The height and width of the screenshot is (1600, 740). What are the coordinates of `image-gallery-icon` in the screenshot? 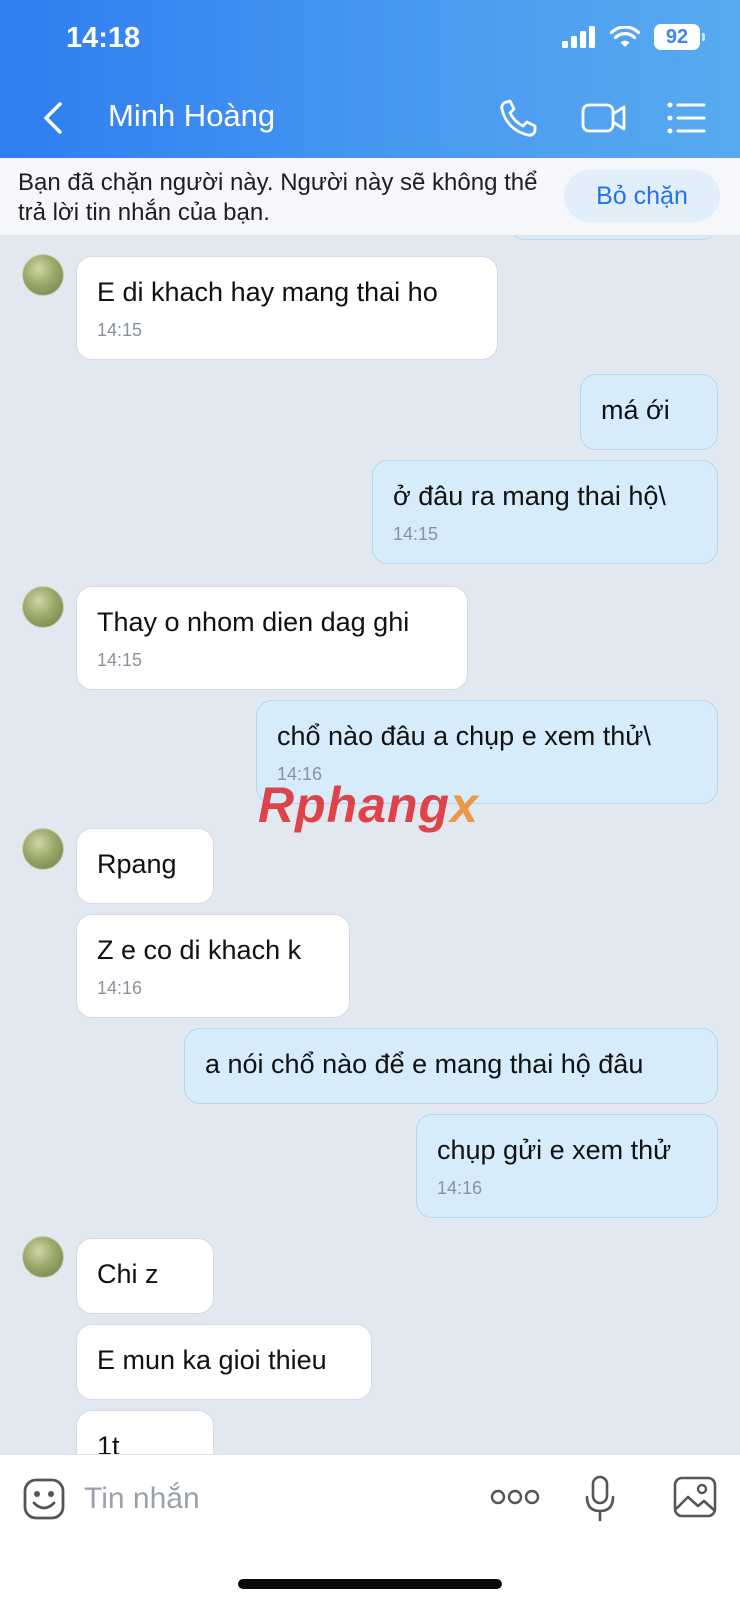 It's located at (695, 1497).